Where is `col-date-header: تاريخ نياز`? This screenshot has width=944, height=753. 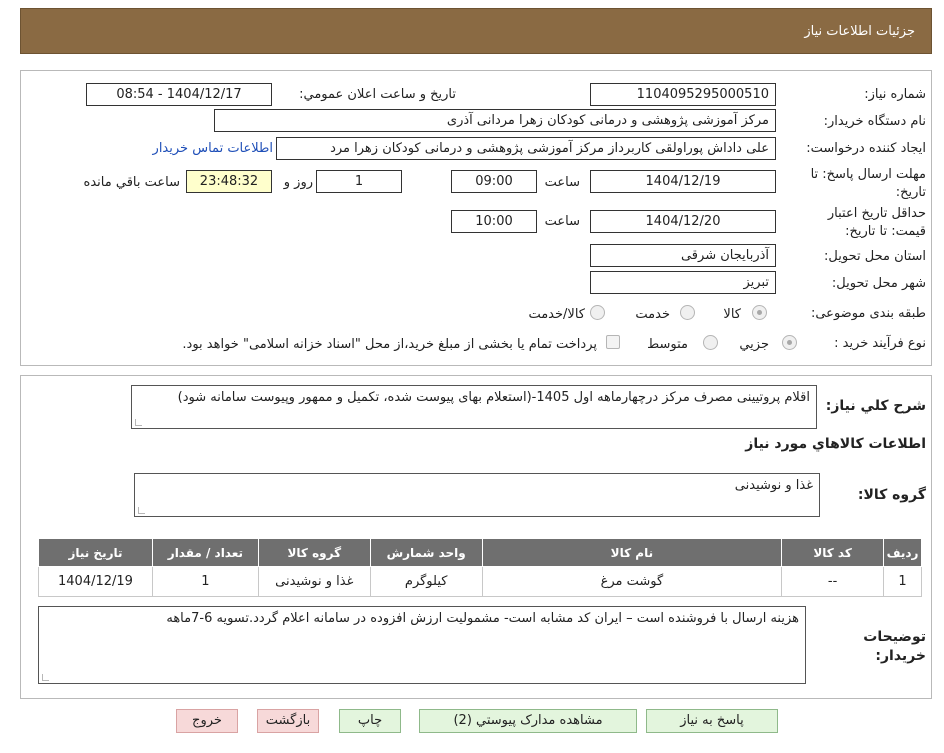 col-date-header: تاريخ نياز is located at coordinates (95, 552).